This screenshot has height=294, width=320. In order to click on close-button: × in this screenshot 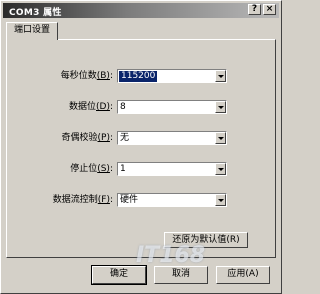, I will do `click(269, 9)`.